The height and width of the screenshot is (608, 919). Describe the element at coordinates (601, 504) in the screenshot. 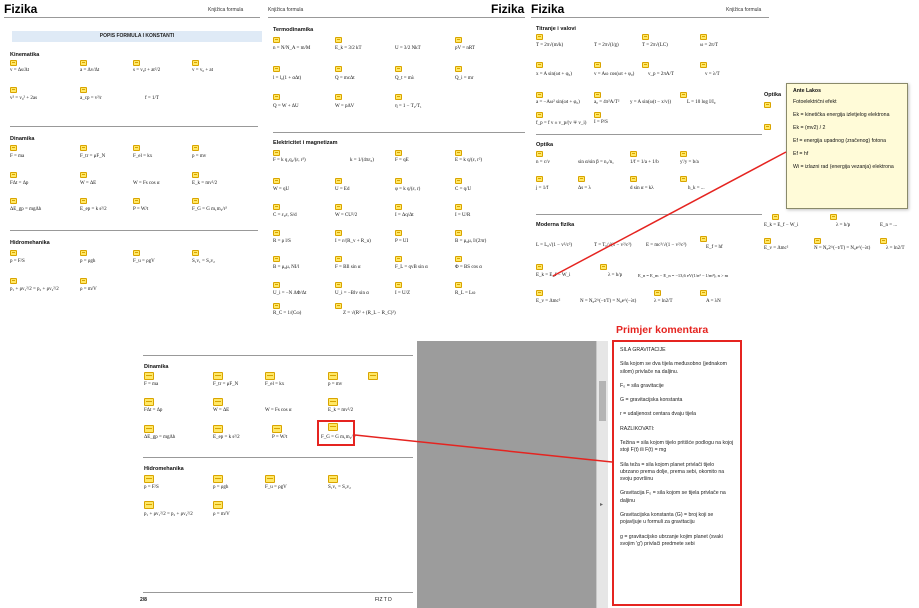

I see `collapse-arrow-icon: ▸` at that location.